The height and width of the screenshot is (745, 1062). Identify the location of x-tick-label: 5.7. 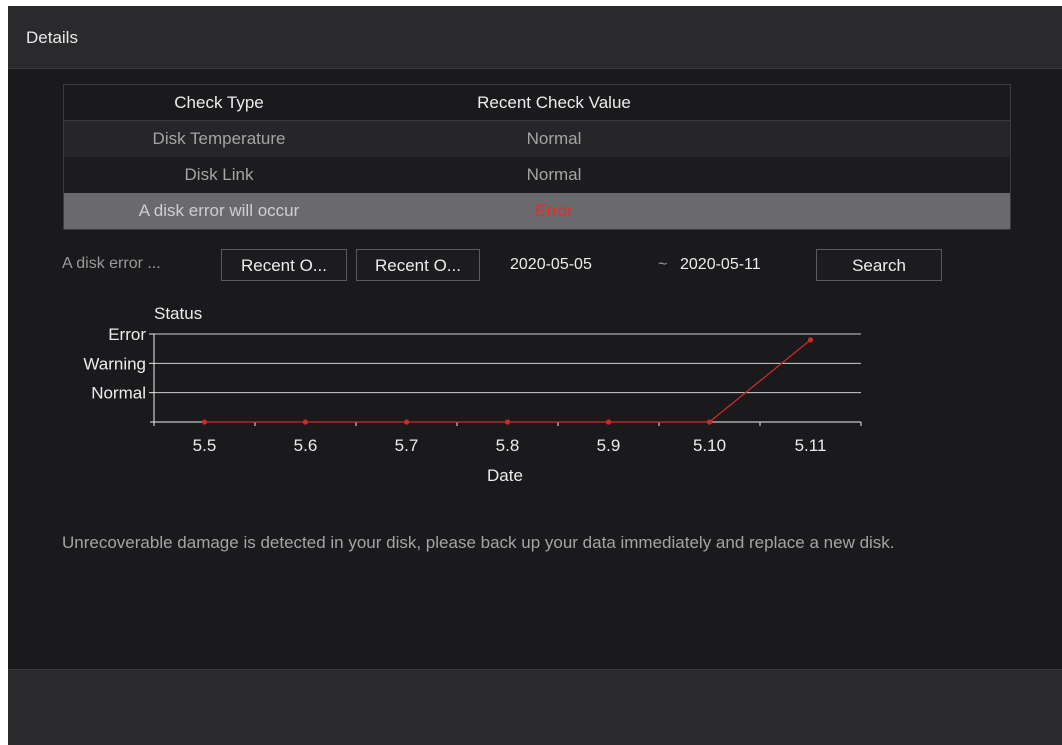
(407, 445).